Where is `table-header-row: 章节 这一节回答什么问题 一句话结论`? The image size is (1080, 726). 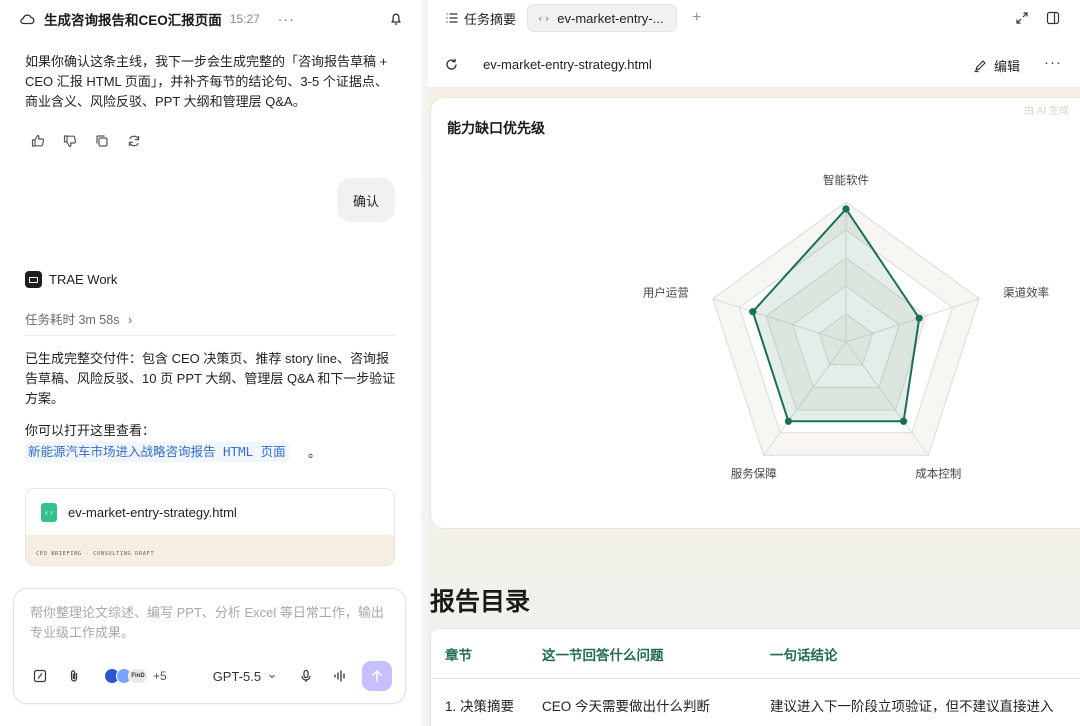
table-header-row: 章节 这一节回答什么问题 一句话结论 is located at coordinates (755, 654).